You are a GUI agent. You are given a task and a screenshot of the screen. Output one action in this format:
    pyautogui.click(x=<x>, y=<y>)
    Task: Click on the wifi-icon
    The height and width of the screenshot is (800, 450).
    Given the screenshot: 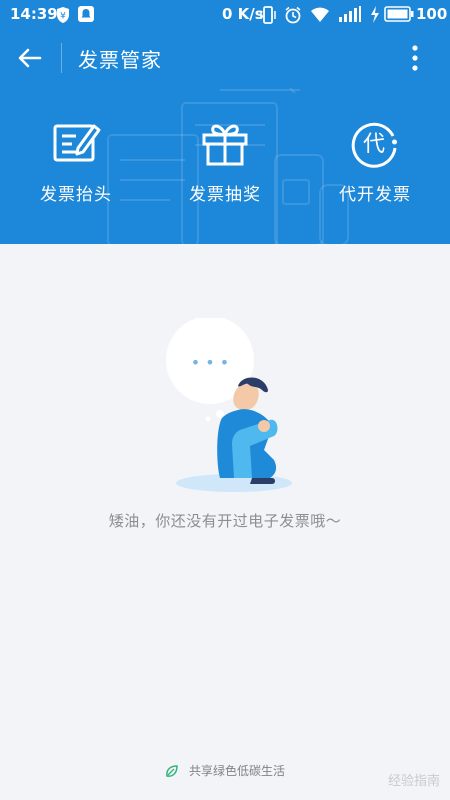 What is the action you would take?
    pyautogui.click(x=320, y=14)
    